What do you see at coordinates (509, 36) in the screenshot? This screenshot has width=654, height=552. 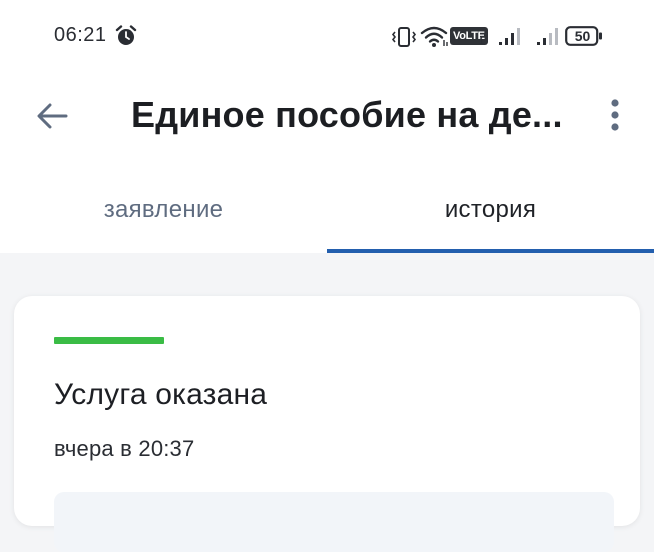 I see `signal-icon` at bounding box center [509, 36].